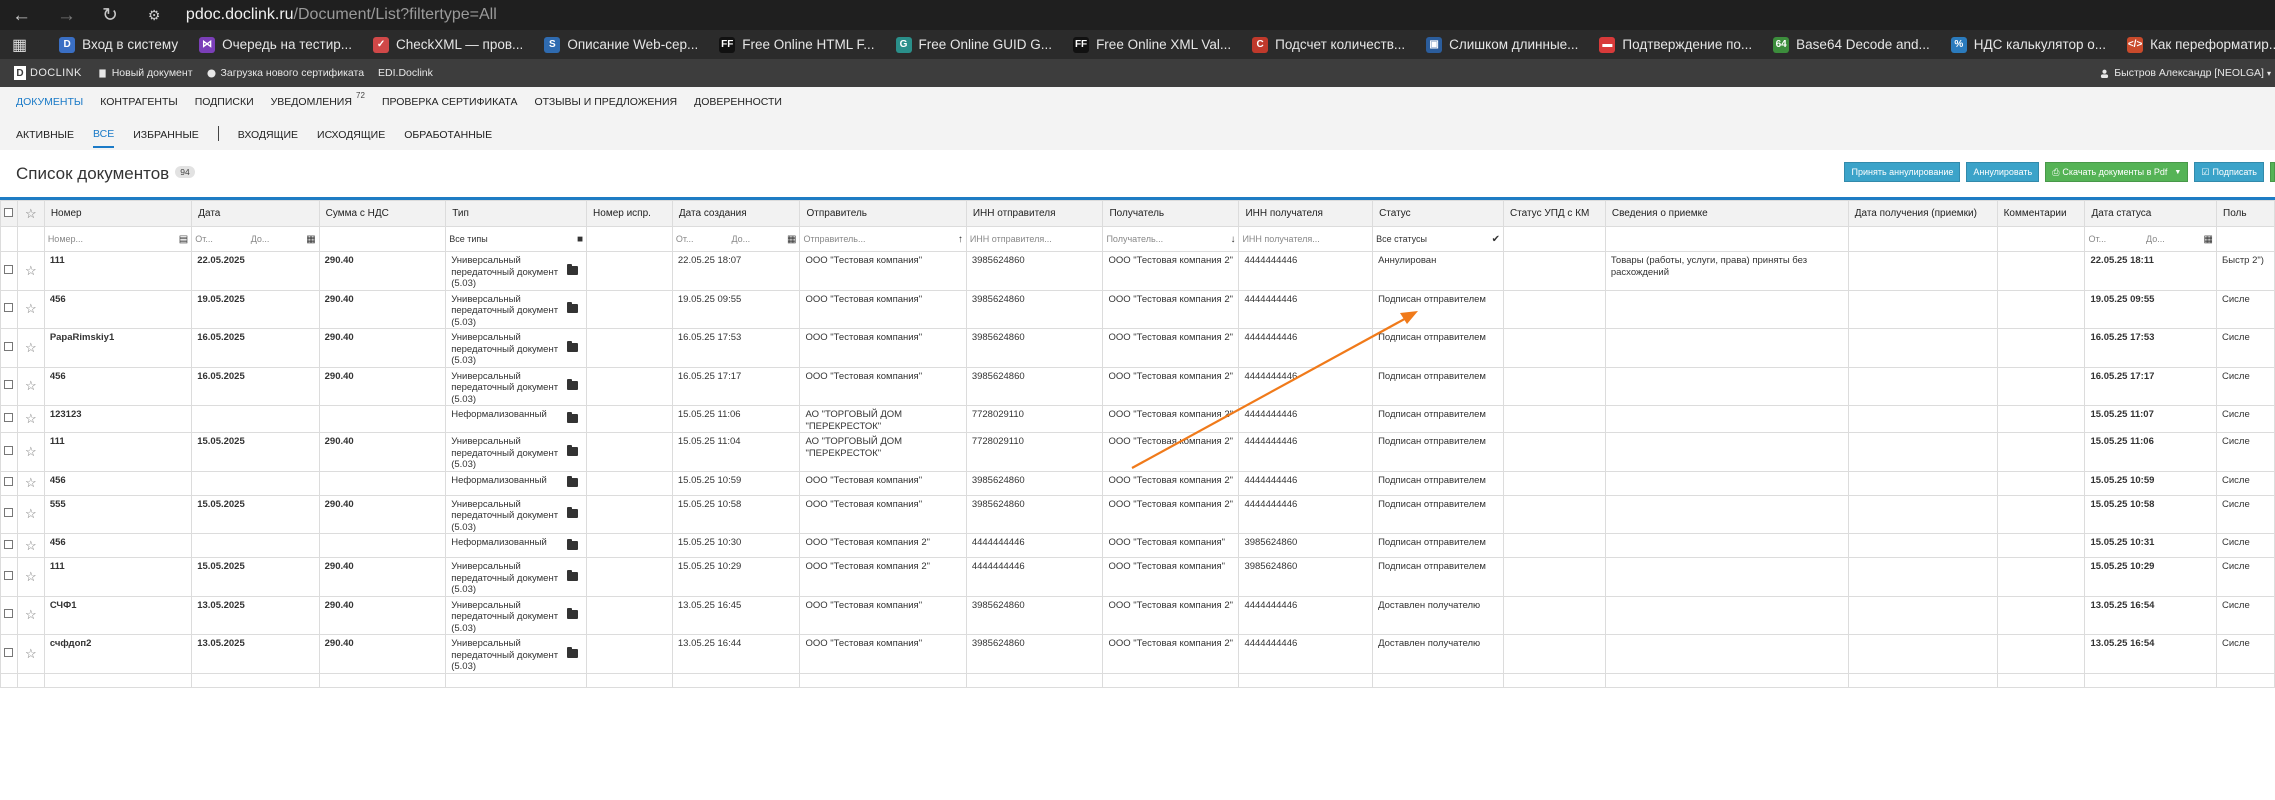  Describe the element at coordinates (1902, 172) in the screenshot. I see `accept-cancellation-button: Принять аннулирование` at that location.